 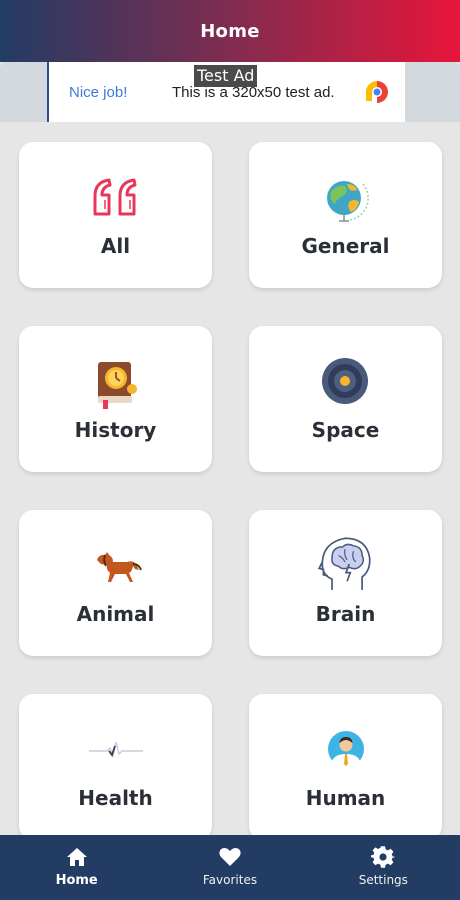 What do you see at coordinates (115, 430) in the screenshot?
I see `category-label: History` at bounding box center [115, 430].